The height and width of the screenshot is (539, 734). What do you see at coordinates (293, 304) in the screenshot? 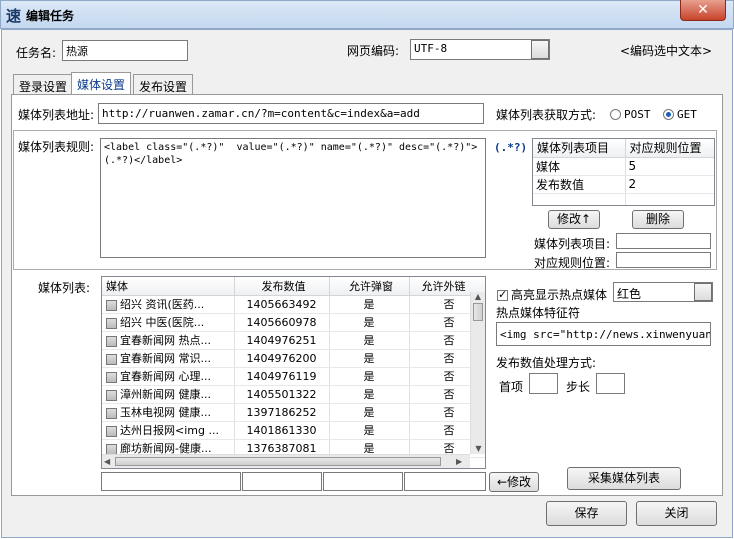
I see `table-row: 绍兴 资讯(医药... 1405663492 是否` at bounding box center [293, 304].